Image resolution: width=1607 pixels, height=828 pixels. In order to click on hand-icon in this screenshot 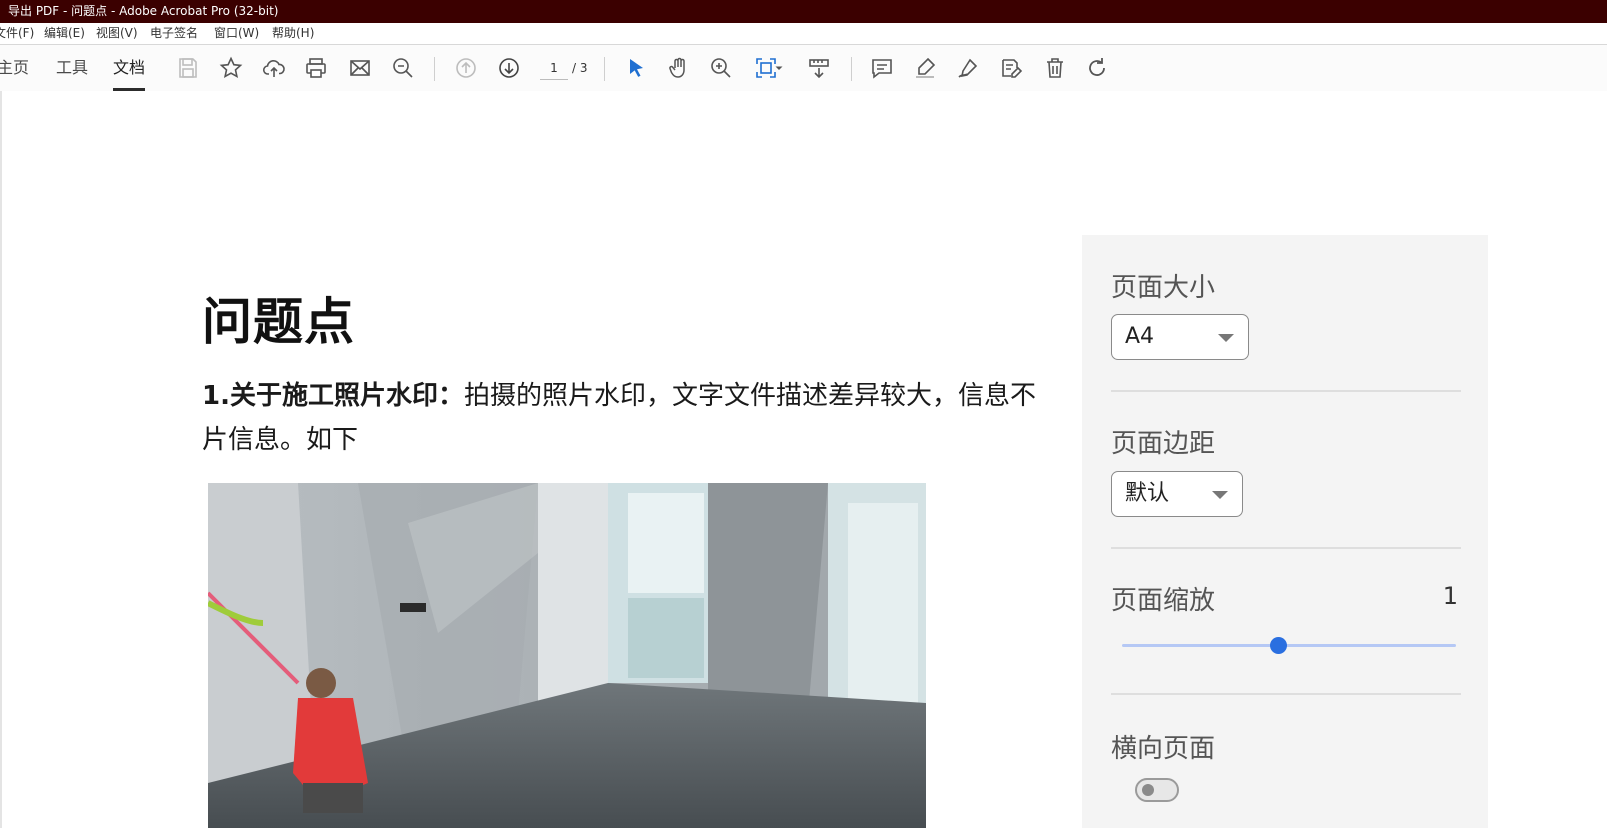, I will do `click(677, 67)`.